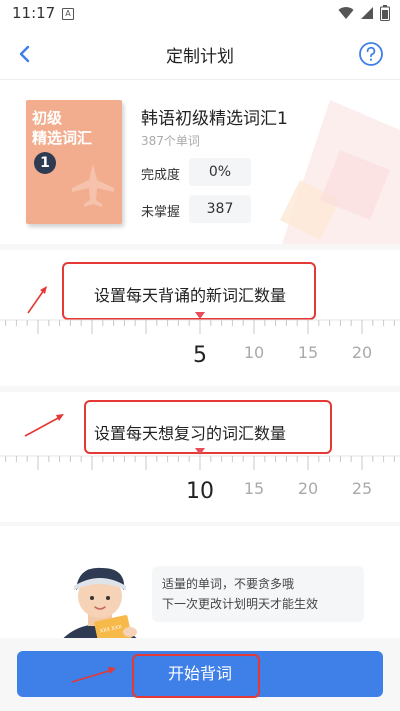  What do you see at coordinates (68, 14) in the screenshot?
I see `notification-icon: A` at bounding box center [68, 14].